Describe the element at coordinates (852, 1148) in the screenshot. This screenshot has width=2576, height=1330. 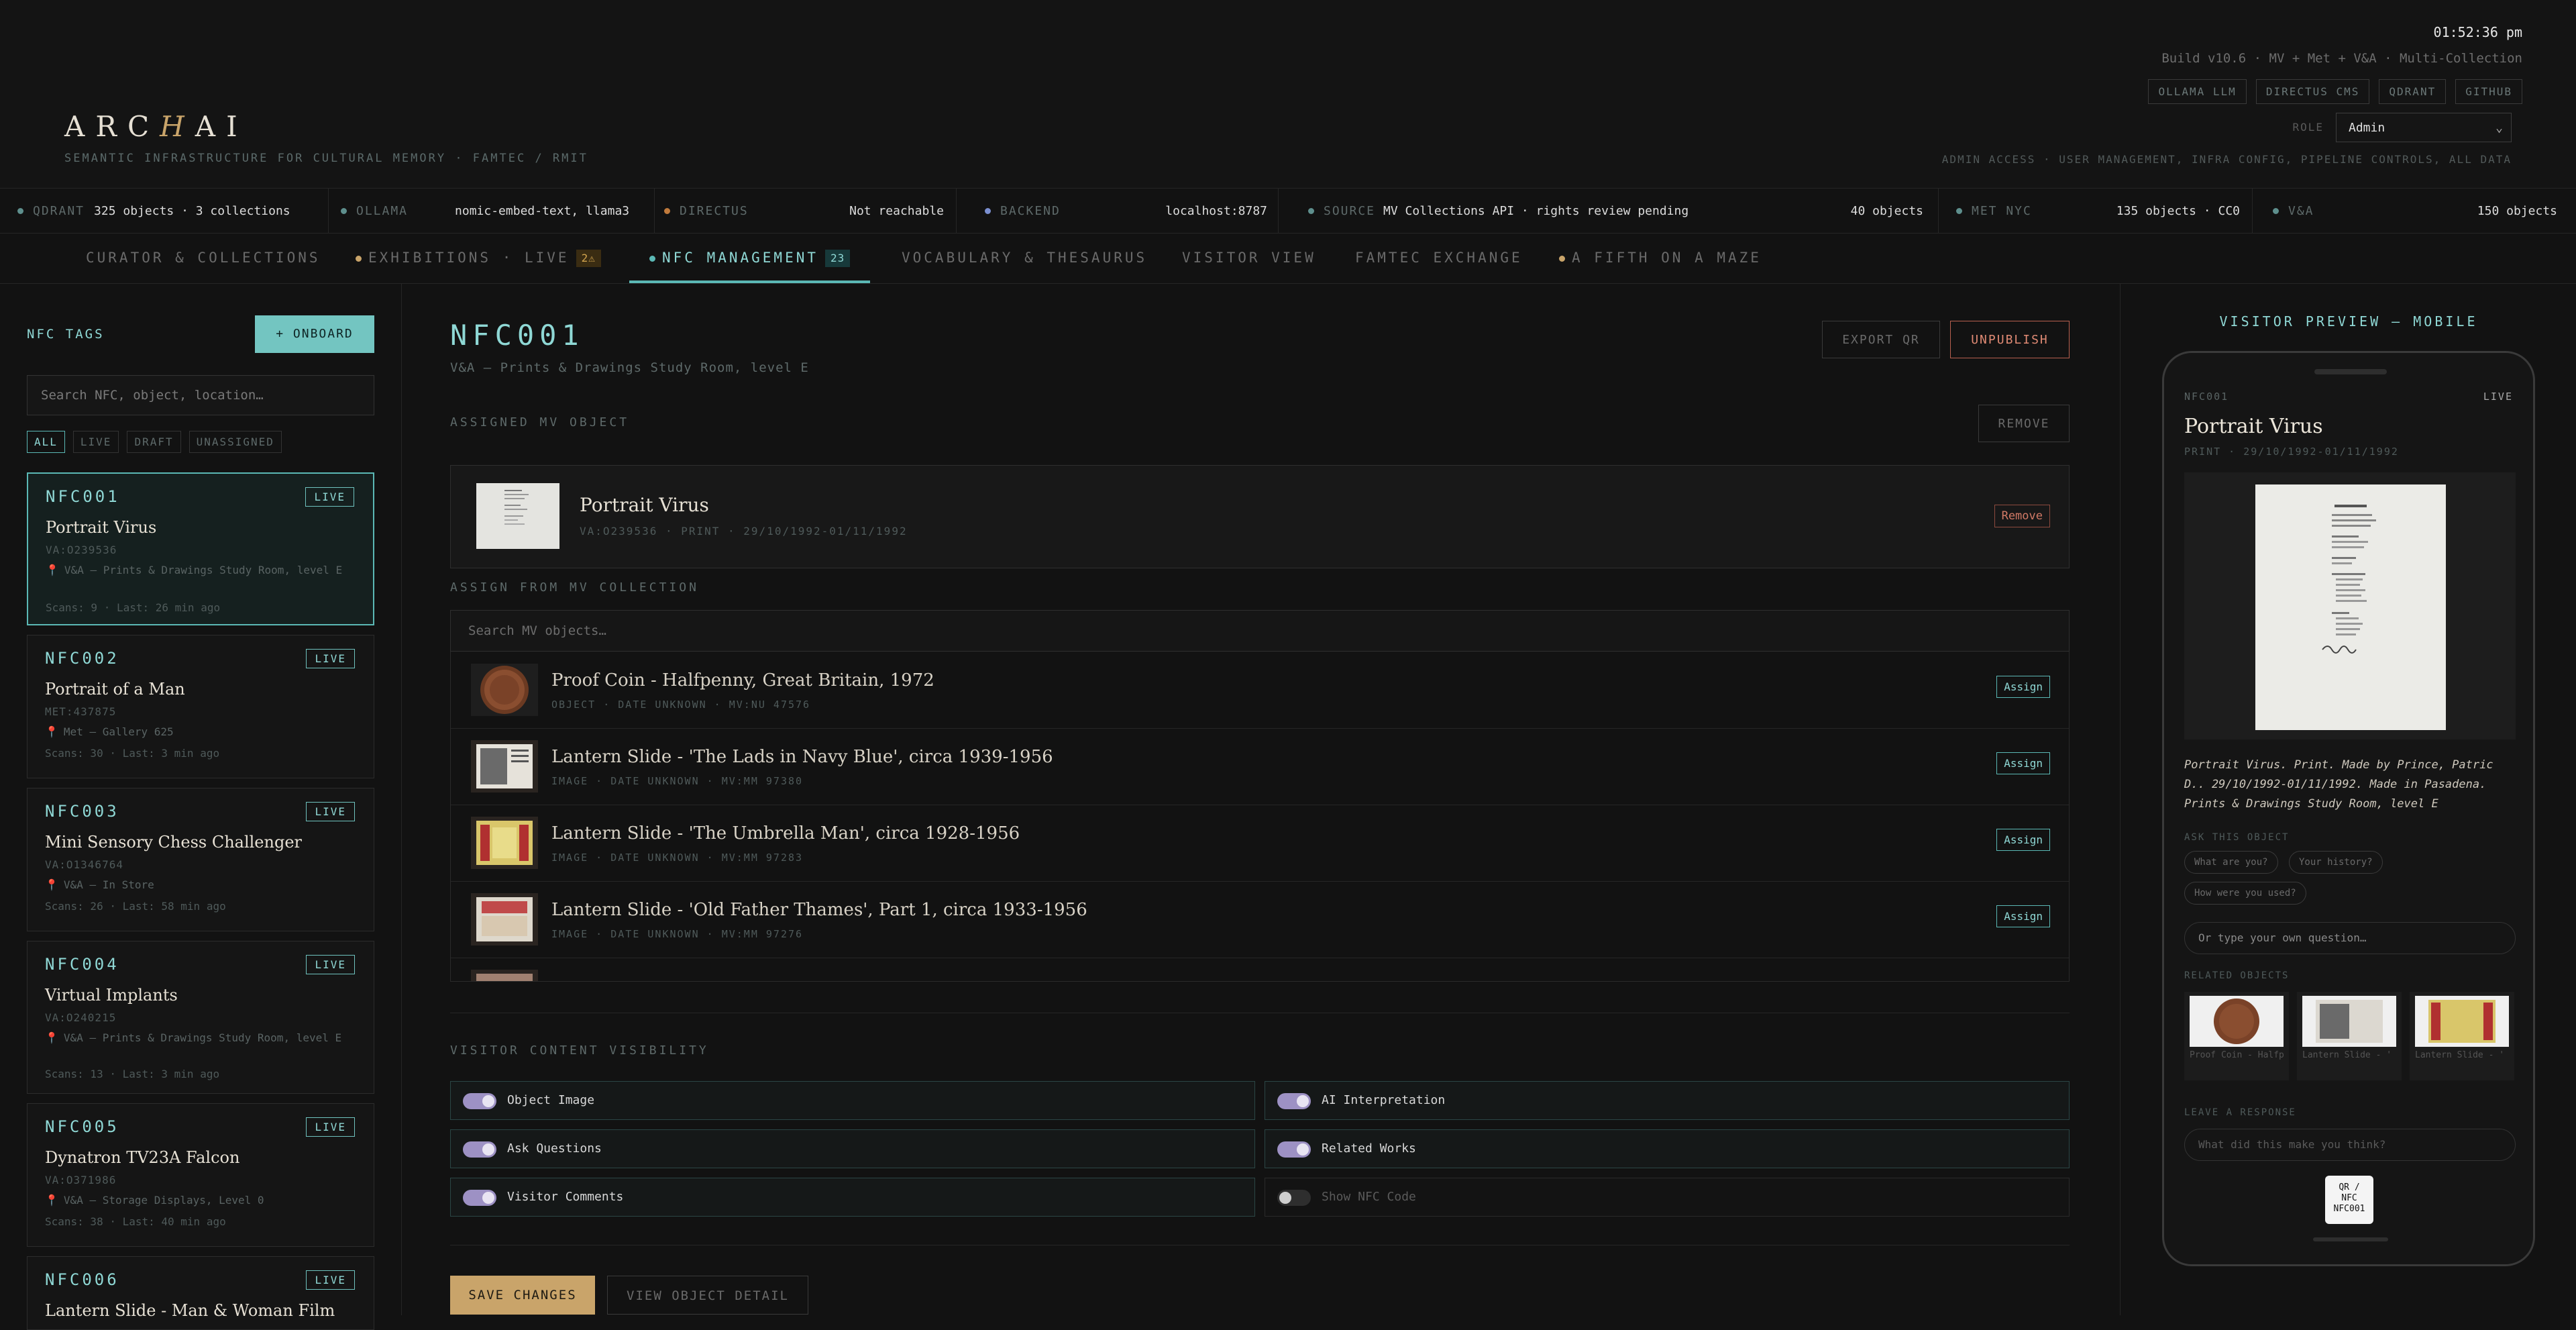
I see `toggle-ask-questions: Ask Questions` at that location.